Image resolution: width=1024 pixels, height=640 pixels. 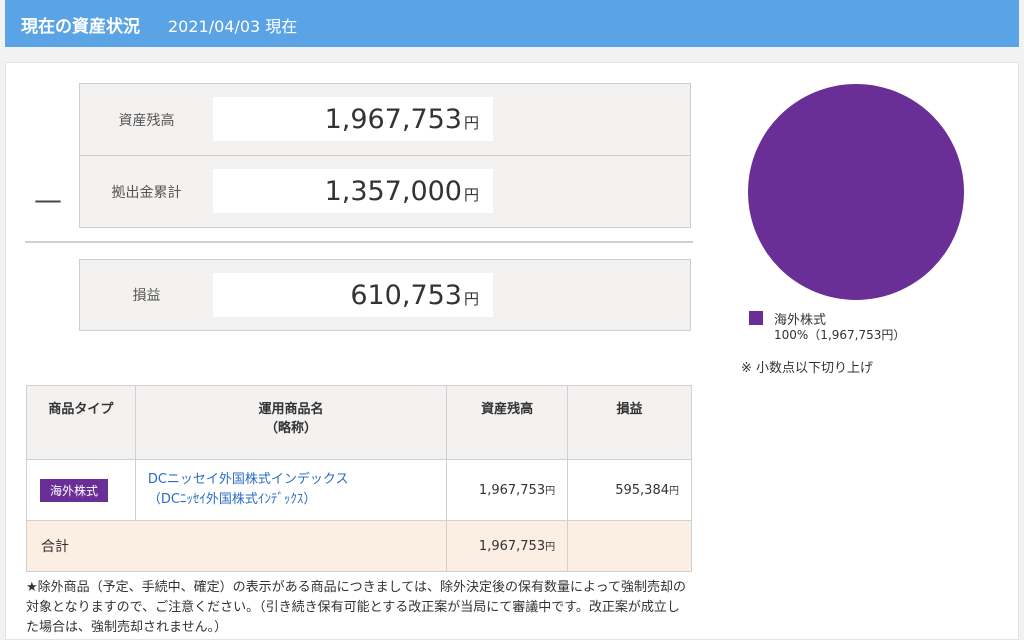 I want to click on contributions-row: 拠出金累計 1,357,000 円, so click(x=385, y=191).